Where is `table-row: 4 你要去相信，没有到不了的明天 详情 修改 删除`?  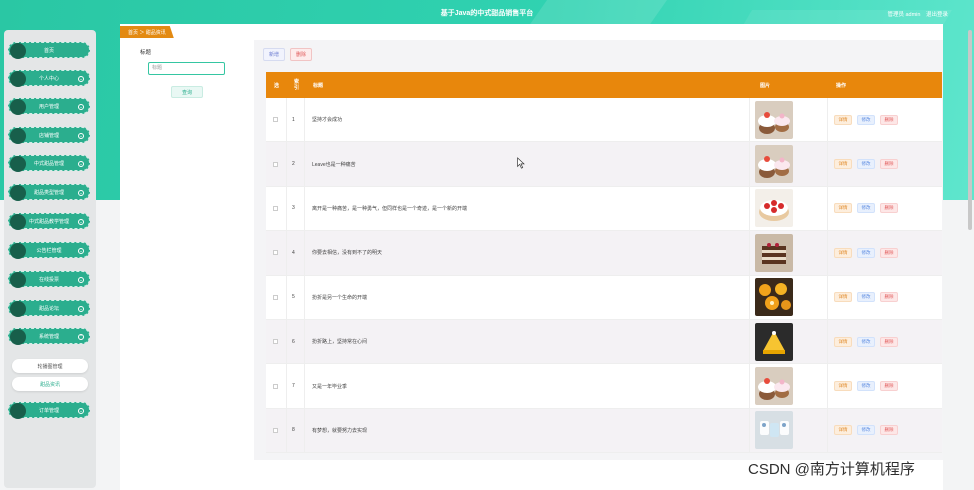
table-row: 4 你要去相信，没有到不了的明天 详情 修改 删除 is located at coordinates (604, 253).